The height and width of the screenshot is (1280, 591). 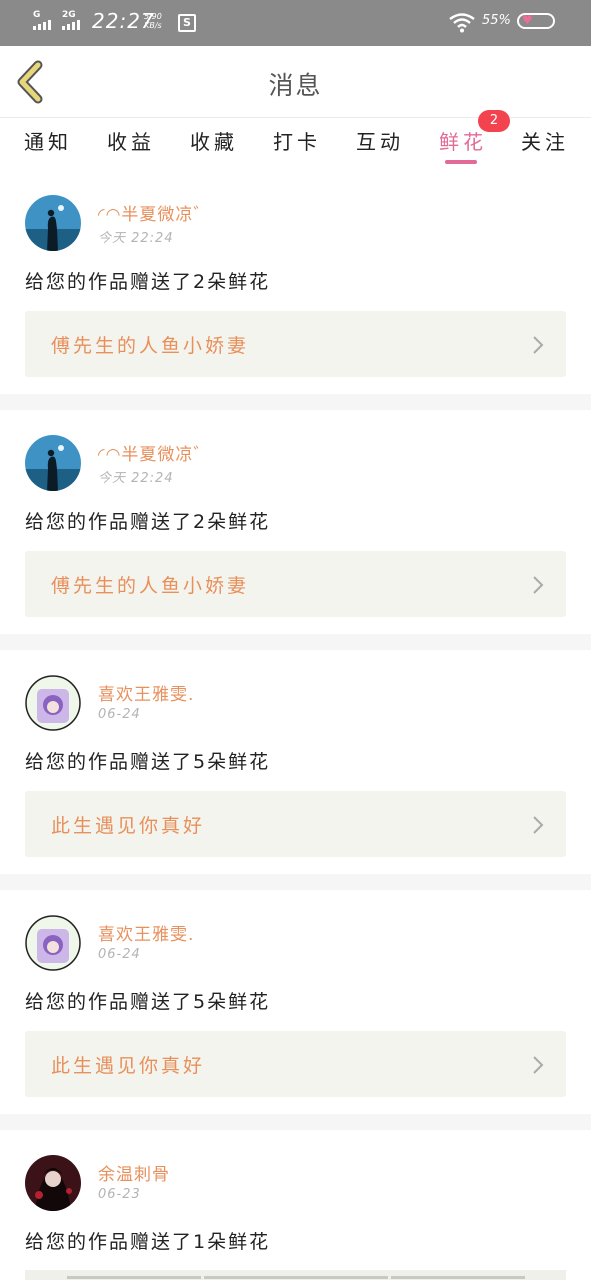 What do you see at coordinates (295, 1275) in the screenshot?
I see `work-link-partial` at bounding box center [295, 1275].